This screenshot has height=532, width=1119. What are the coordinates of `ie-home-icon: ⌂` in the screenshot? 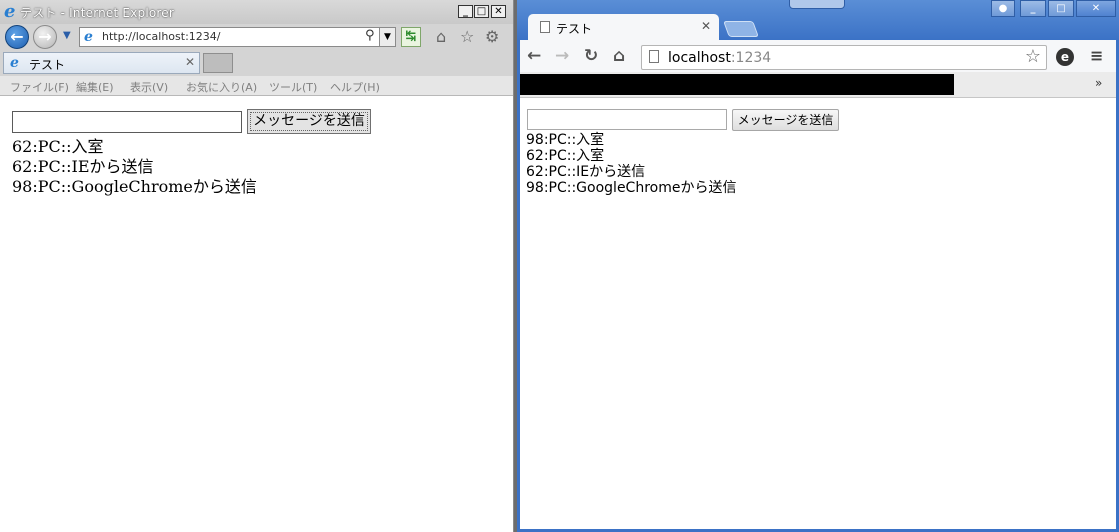 It's located at (441, 37).